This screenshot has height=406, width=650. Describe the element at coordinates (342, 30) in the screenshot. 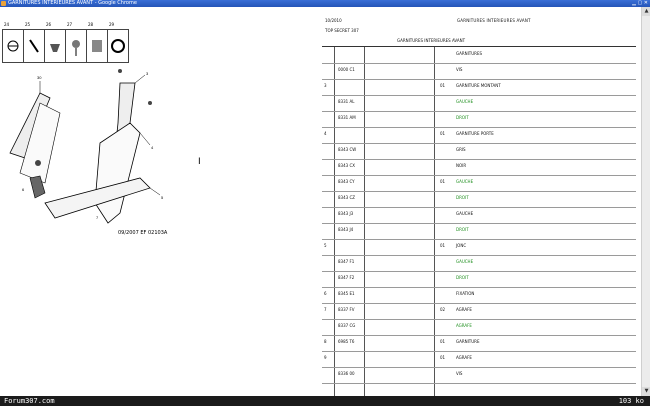

I see `doc-model: TOP SECRET 307` at that location.